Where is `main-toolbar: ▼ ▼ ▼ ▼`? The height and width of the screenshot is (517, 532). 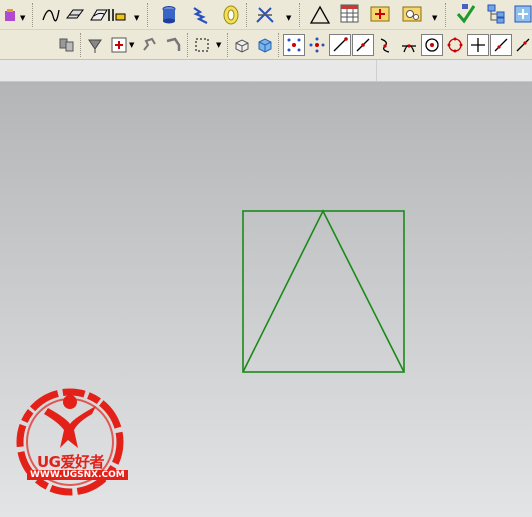 main-toolbar: ▼ ▼ ▼ ▼ is located at coordinates (266, 15).